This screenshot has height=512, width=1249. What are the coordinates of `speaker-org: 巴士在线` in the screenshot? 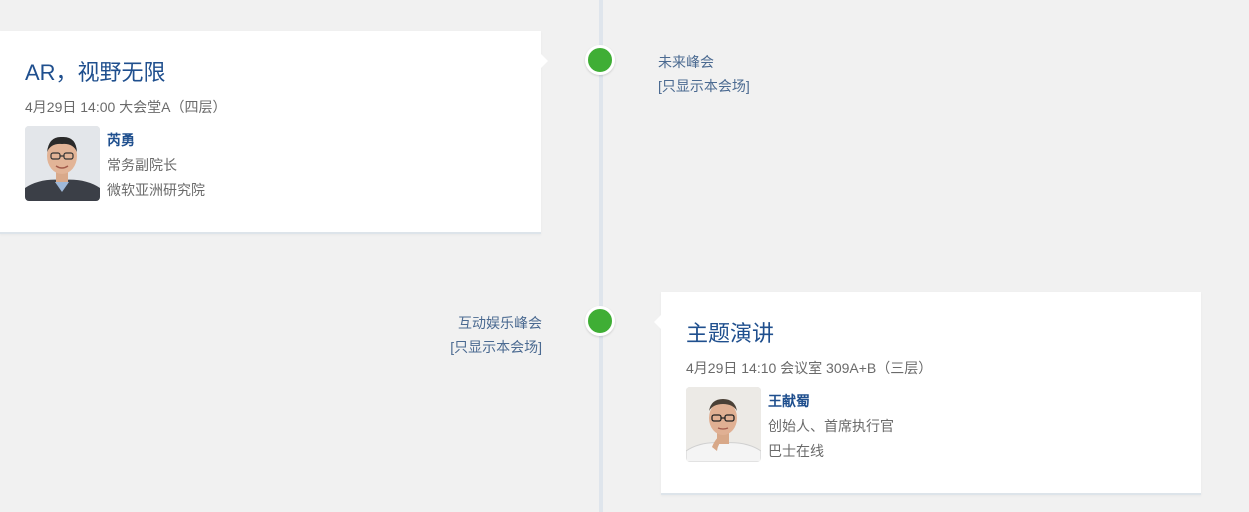 It's located at (796, 451).